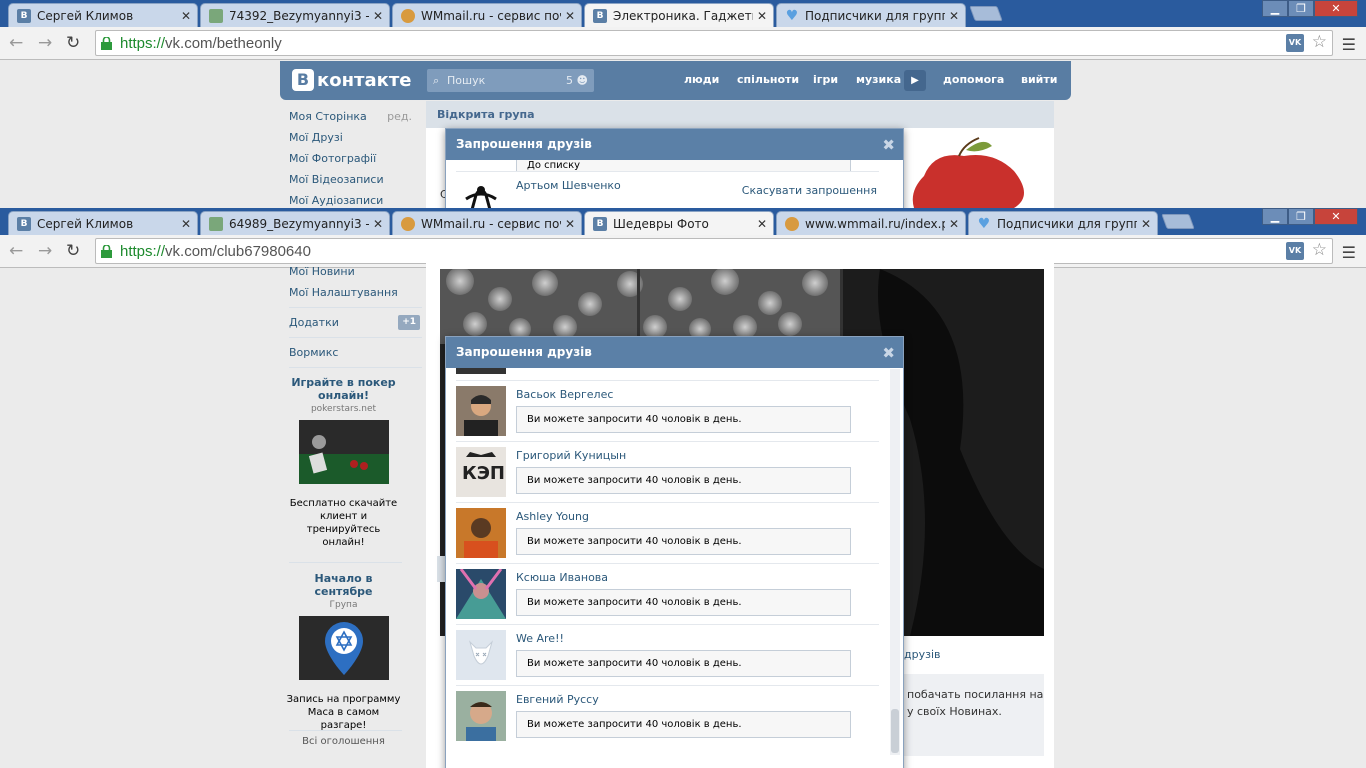  Describe the element at coordinates (571, 455) in the screenshot. I see `friend-name: Григорий Куницын` at that location.